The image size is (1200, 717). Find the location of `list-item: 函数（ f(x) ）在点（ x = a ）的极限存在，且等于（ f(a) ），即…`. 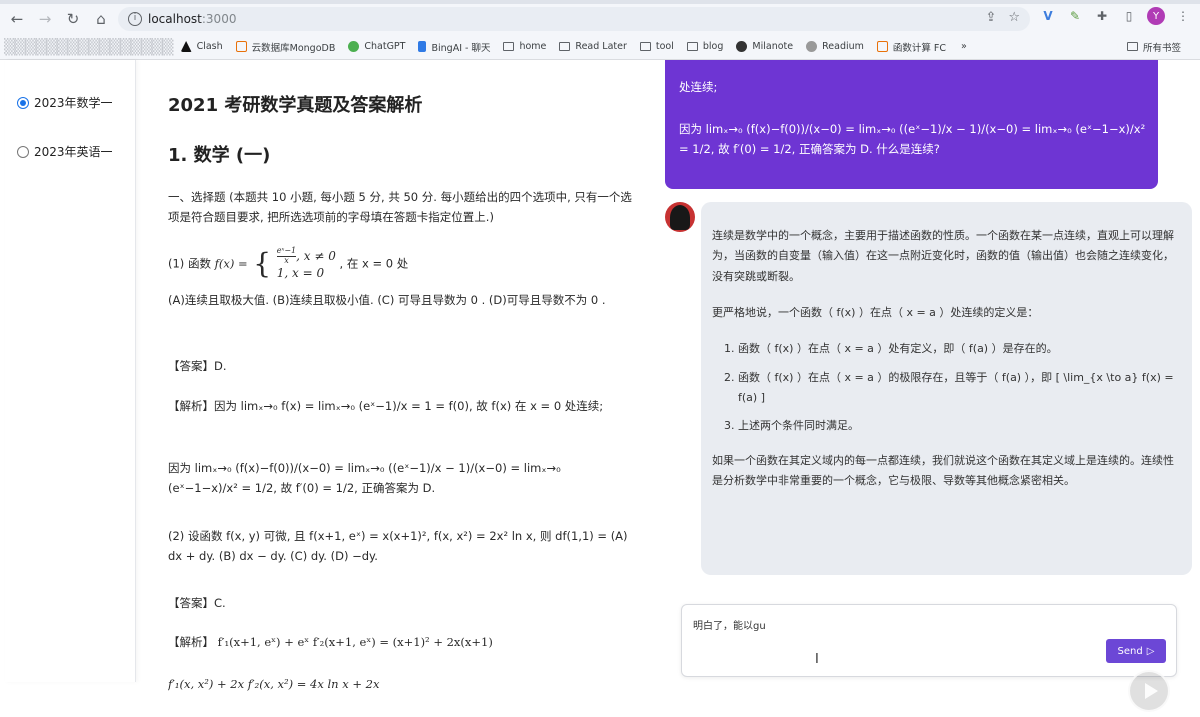

list-item: 函数（ f(x) ）在点（ x = a ）的极限存在，且等于（ f(a) ），即… is located at coordinates (959, 388).